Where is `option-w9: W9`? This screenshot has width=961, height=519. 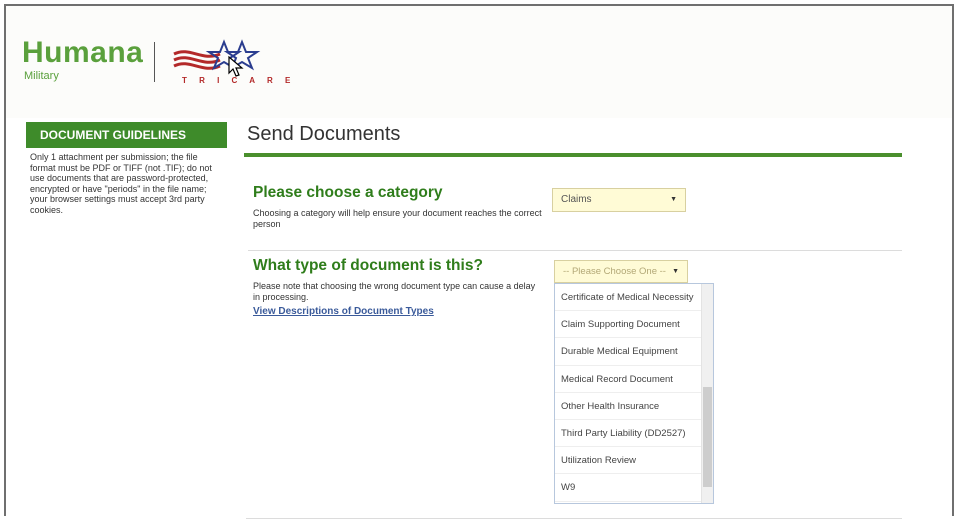 option-w9: W9 is located at coordinates (634, 488).